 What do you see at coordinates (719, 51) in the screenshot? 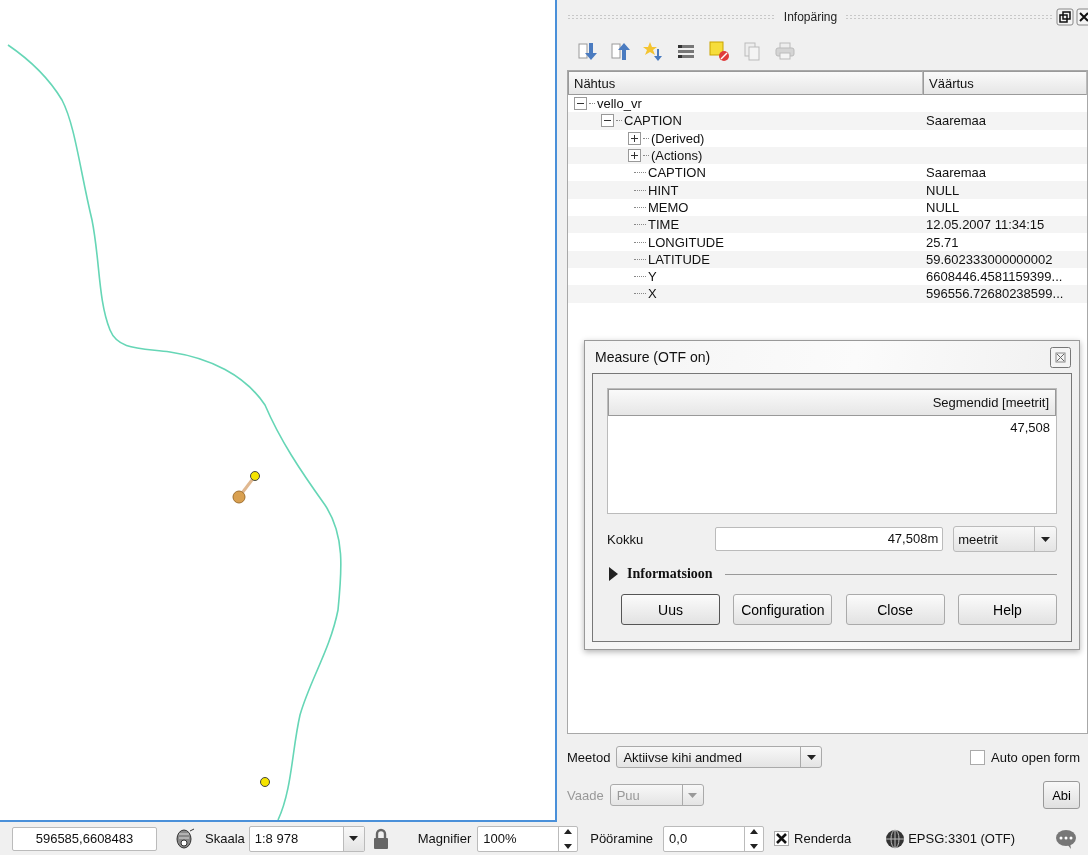
I see `clear-highlight-icon` at bounding box center [719, 51].